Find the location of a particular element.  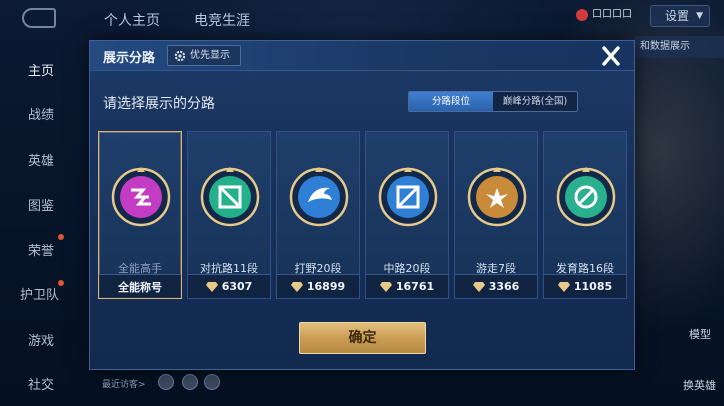

select-lane-prompt: 请选择展示的分路 is located at coordinates (159, 104).